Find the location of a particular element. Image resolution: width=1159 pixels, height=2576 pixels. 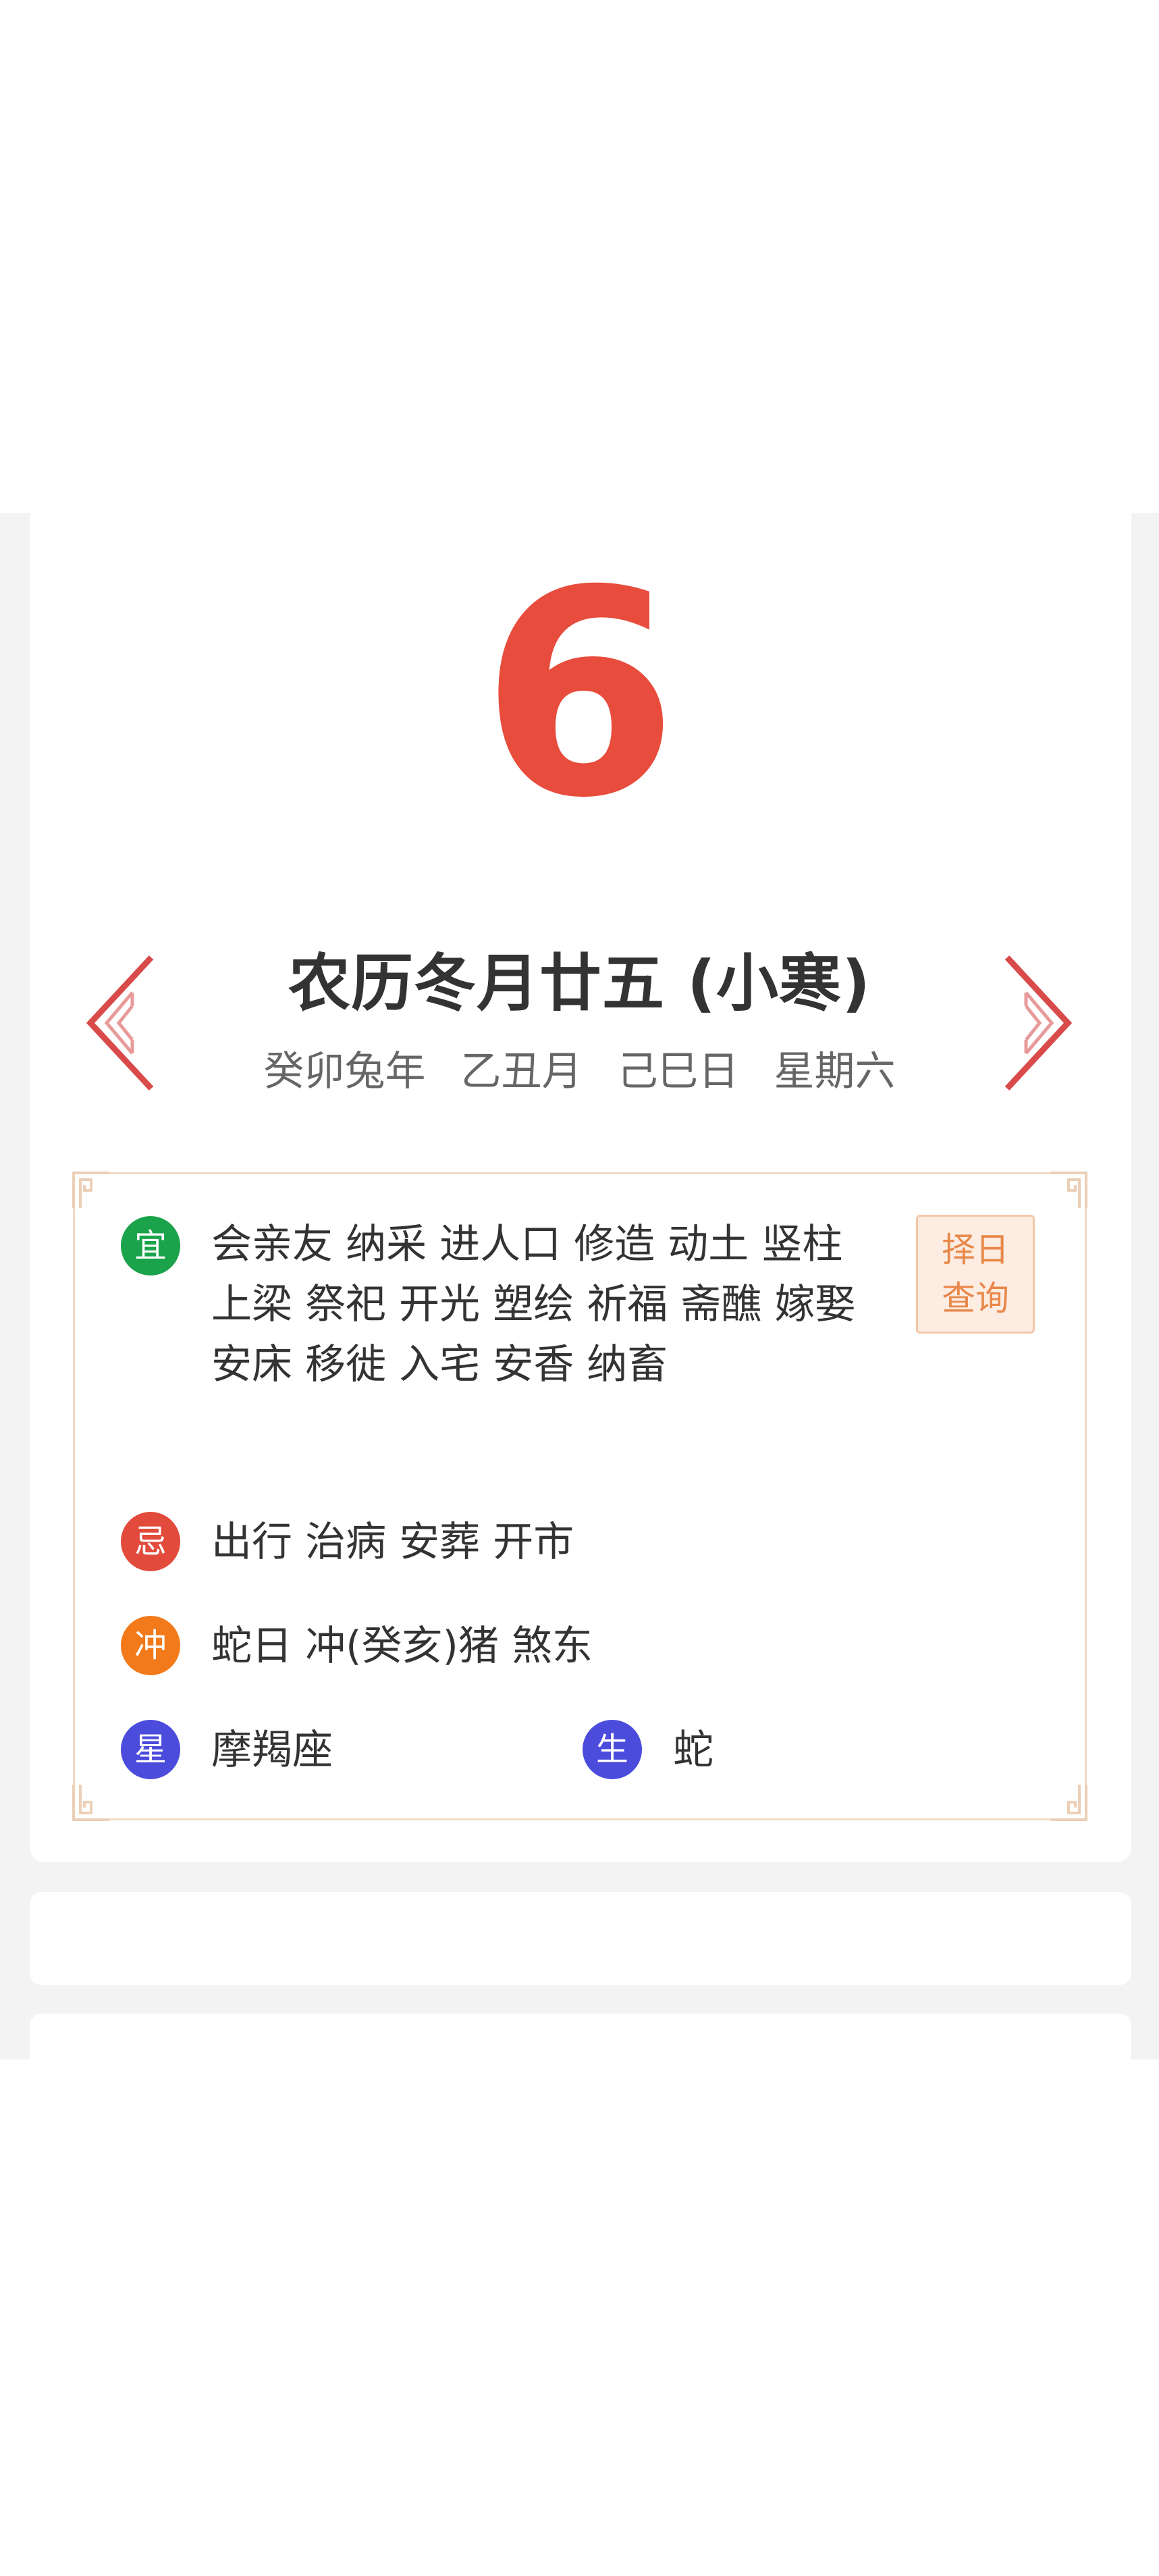

ganzhi-line: 癸卯兔年 乙丑月 己巳日 星期六 is located at coordinates (579, 1068).